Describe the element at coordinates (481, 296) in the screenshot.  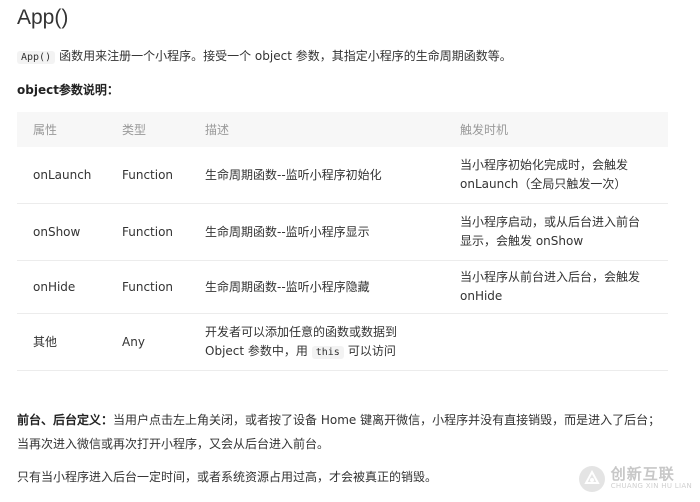
I see `cell-trigger-line: onHide` at that location.